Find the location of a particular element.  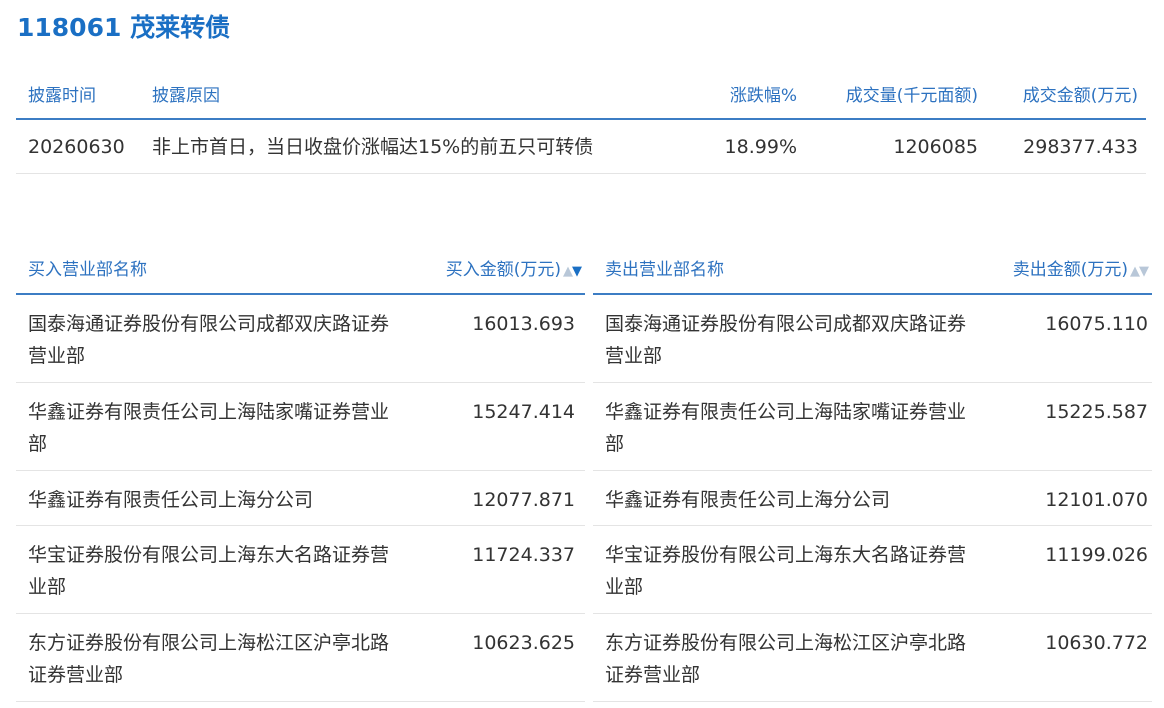

buy-broker-name: 华鑫证券有限责任公司上海陆家嘴证券营业部 is located at coordinates (209, 428).